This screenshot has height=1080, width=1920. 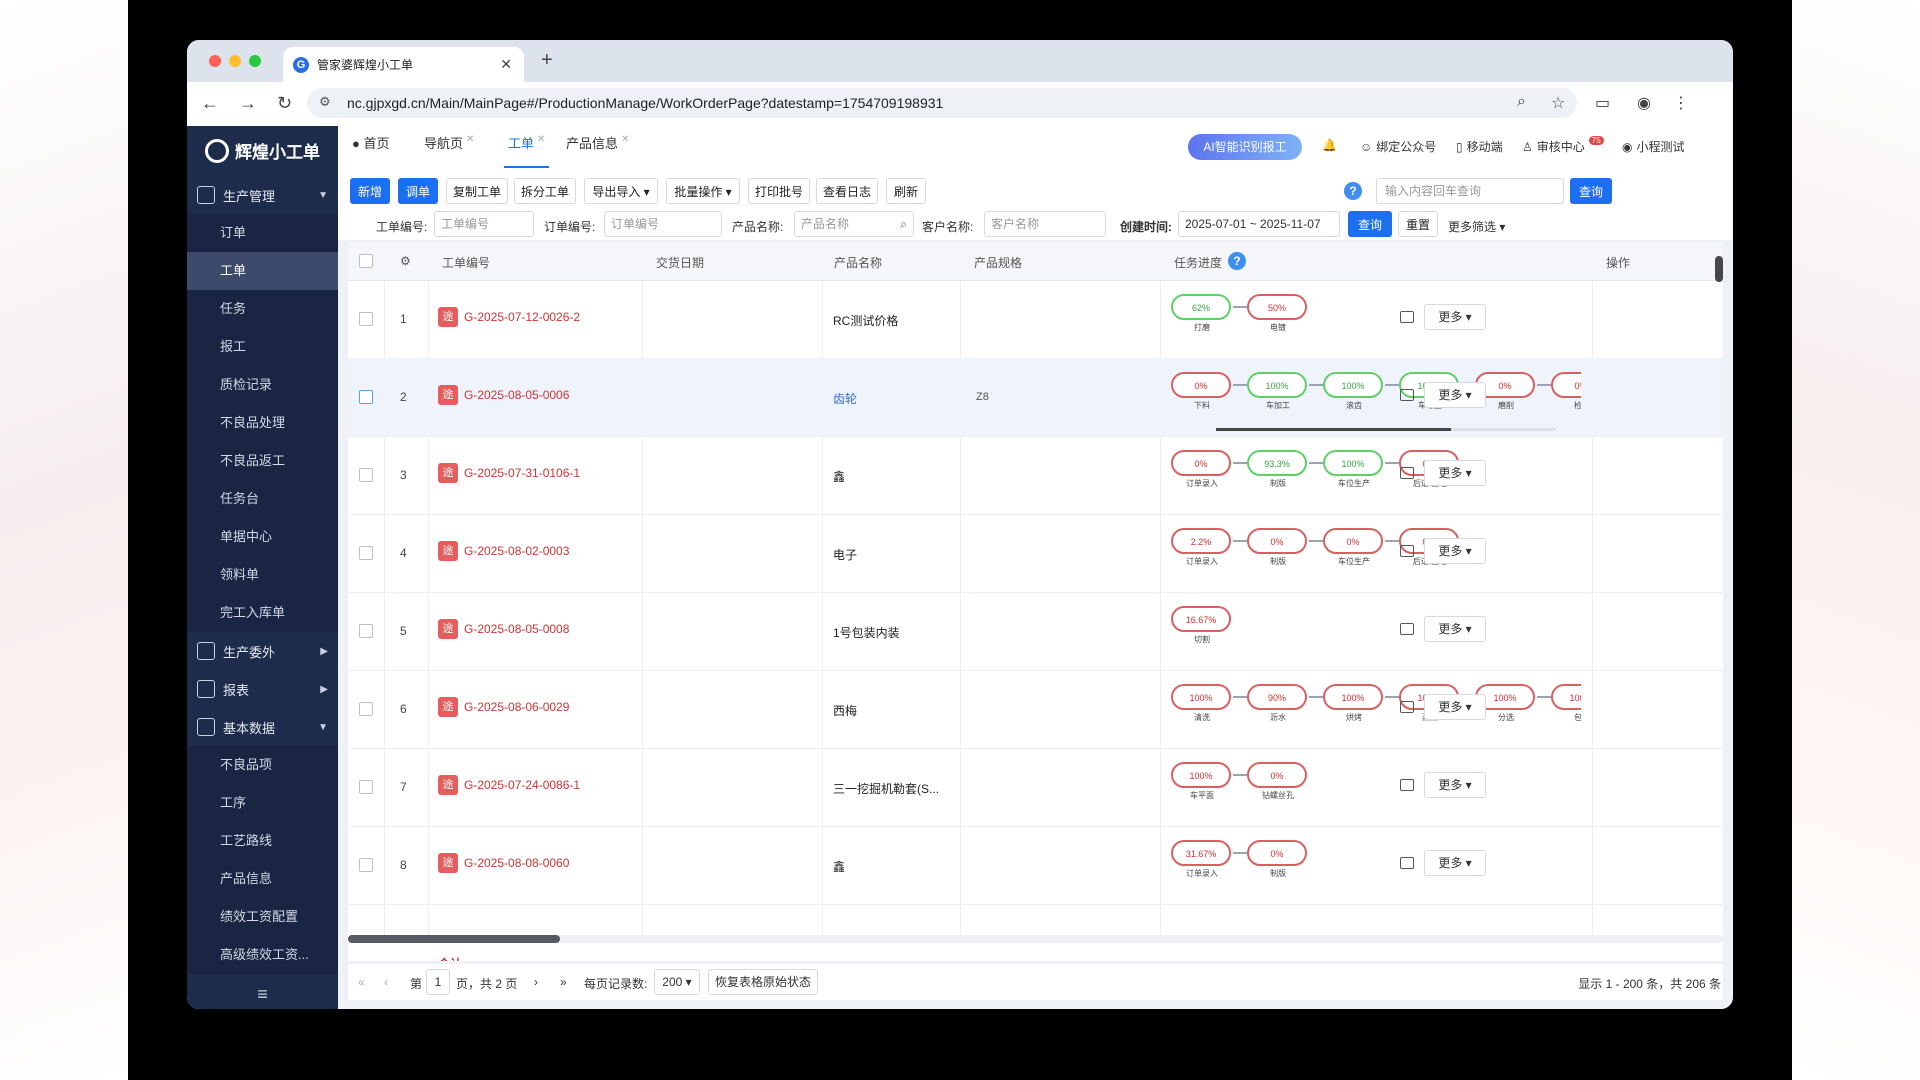 What do you see at coordinates (1202, 391) in the screenshot?
I see `progress-step: 0% 下料` at bounding box center [1202, 391].